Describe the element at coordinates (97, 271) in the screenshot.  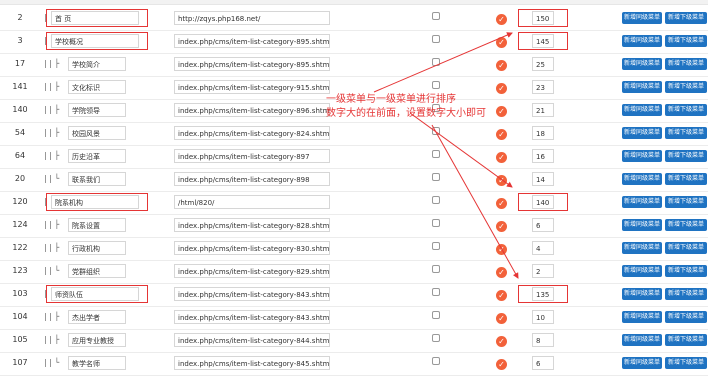
I see `menu-name-input: 党群组织` at that location.